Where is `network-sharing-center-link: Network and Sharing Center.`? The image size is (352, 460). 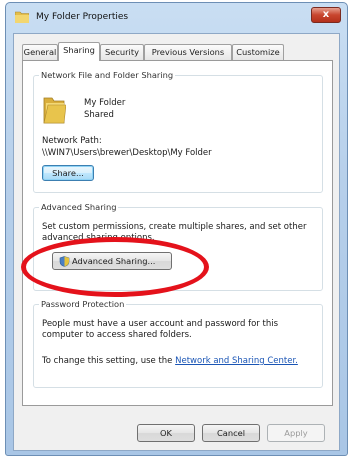 network-sharing-center-link: Network and Sharing Center. is located at coordinates (236, 361).